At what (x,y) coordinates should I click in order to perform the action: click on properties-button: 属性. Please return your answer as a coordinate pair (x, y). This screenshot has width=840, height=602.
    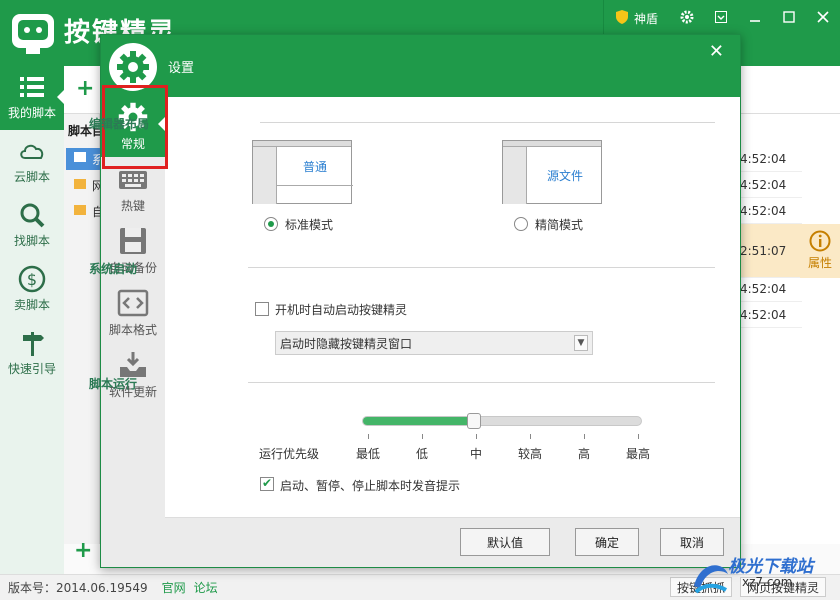
    Looking at the image, I should click on (820, 251).